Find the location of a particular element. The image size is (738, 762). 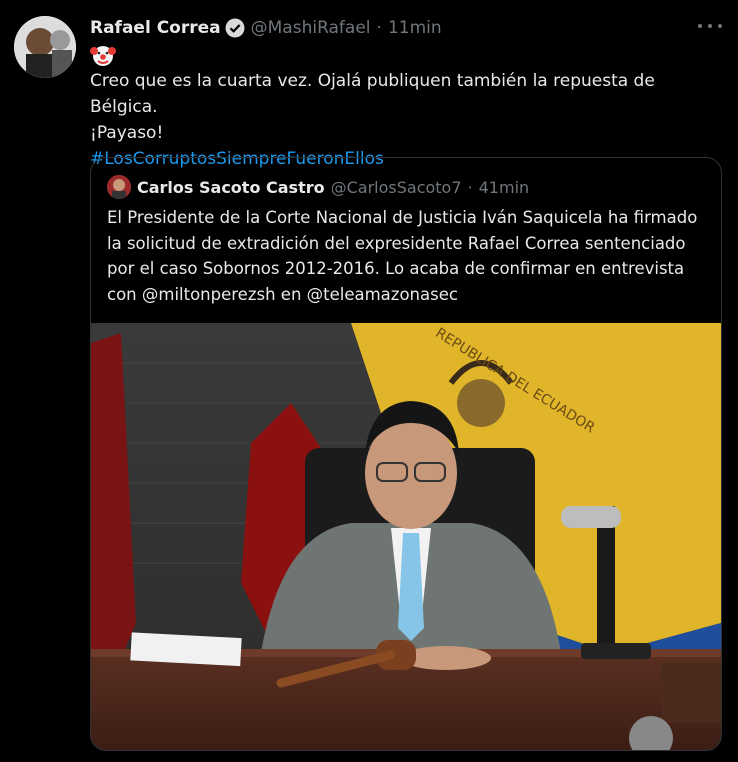

tweet-header: Rafael Correa @MashiRafael · 11min is located at coordinates (266, 28).